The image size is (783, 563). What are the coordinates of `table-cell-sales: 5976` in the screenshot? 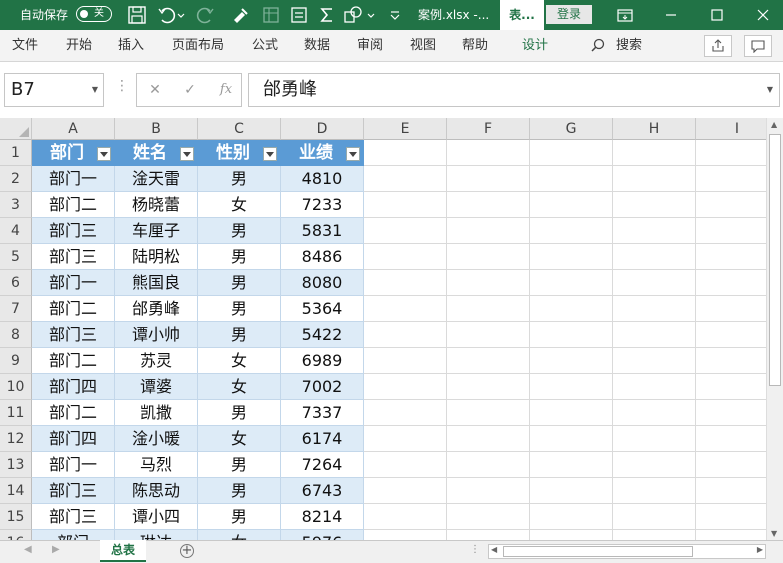 It's located at (322, 535).